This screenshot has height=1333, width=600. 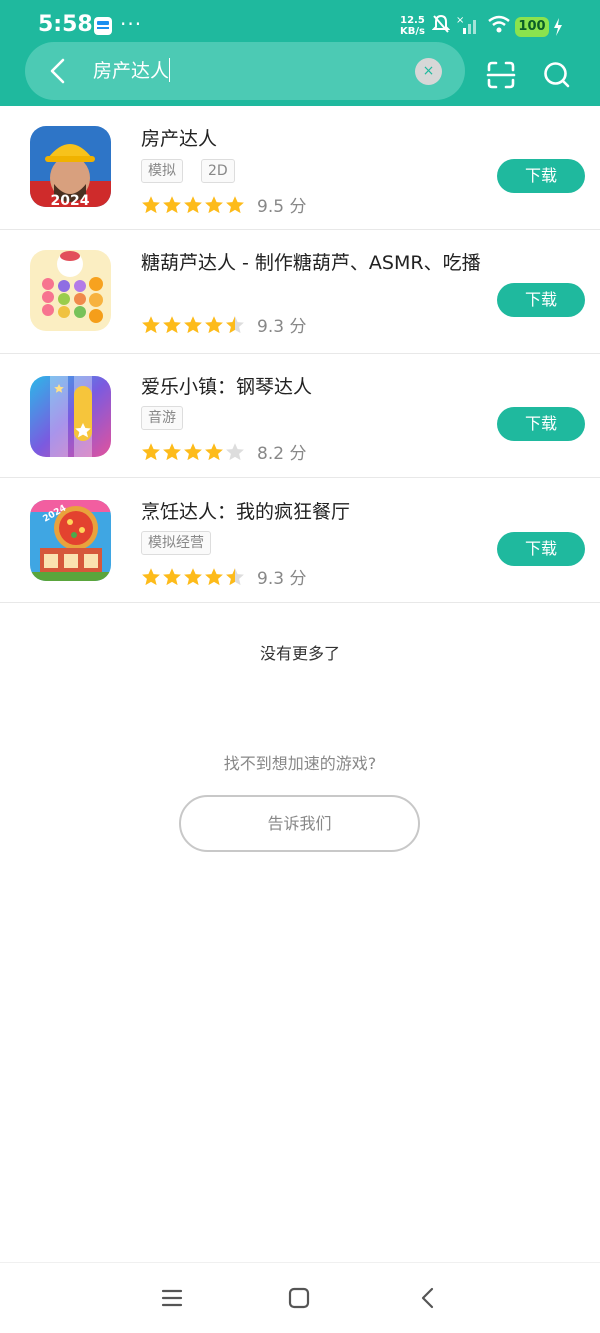 I want to click on system-nav-bar, so click(x=300, y=1297).